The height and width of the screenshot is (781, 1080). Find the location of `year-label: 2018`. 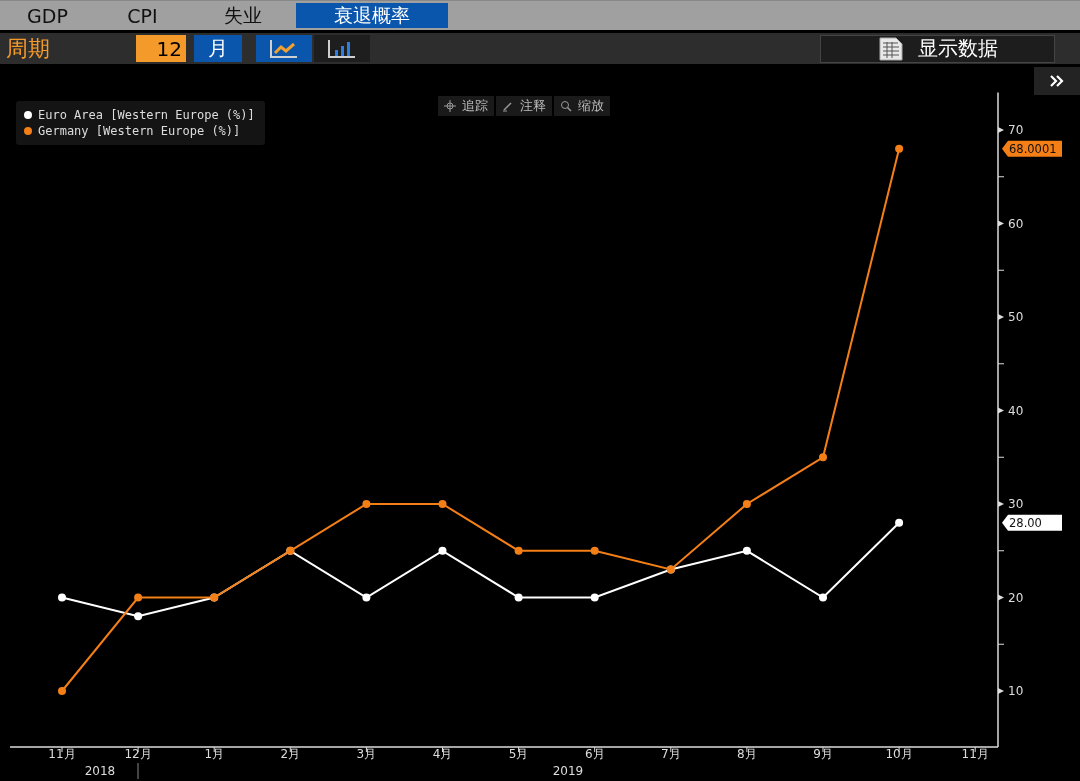

year-label: 2018 is located at coordinates (100, 771).